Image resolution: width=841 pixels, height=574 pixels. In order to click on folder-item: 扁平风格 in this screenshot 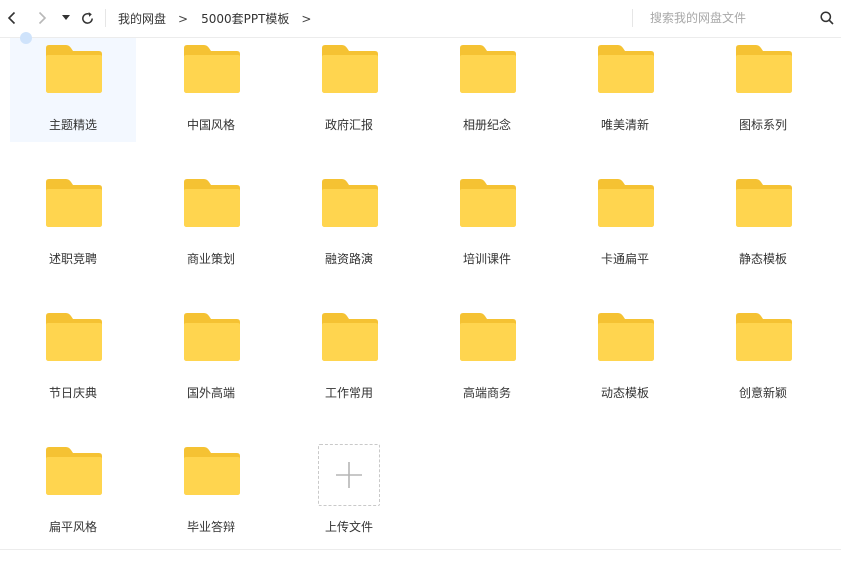, I will do `click(73, 492)`.